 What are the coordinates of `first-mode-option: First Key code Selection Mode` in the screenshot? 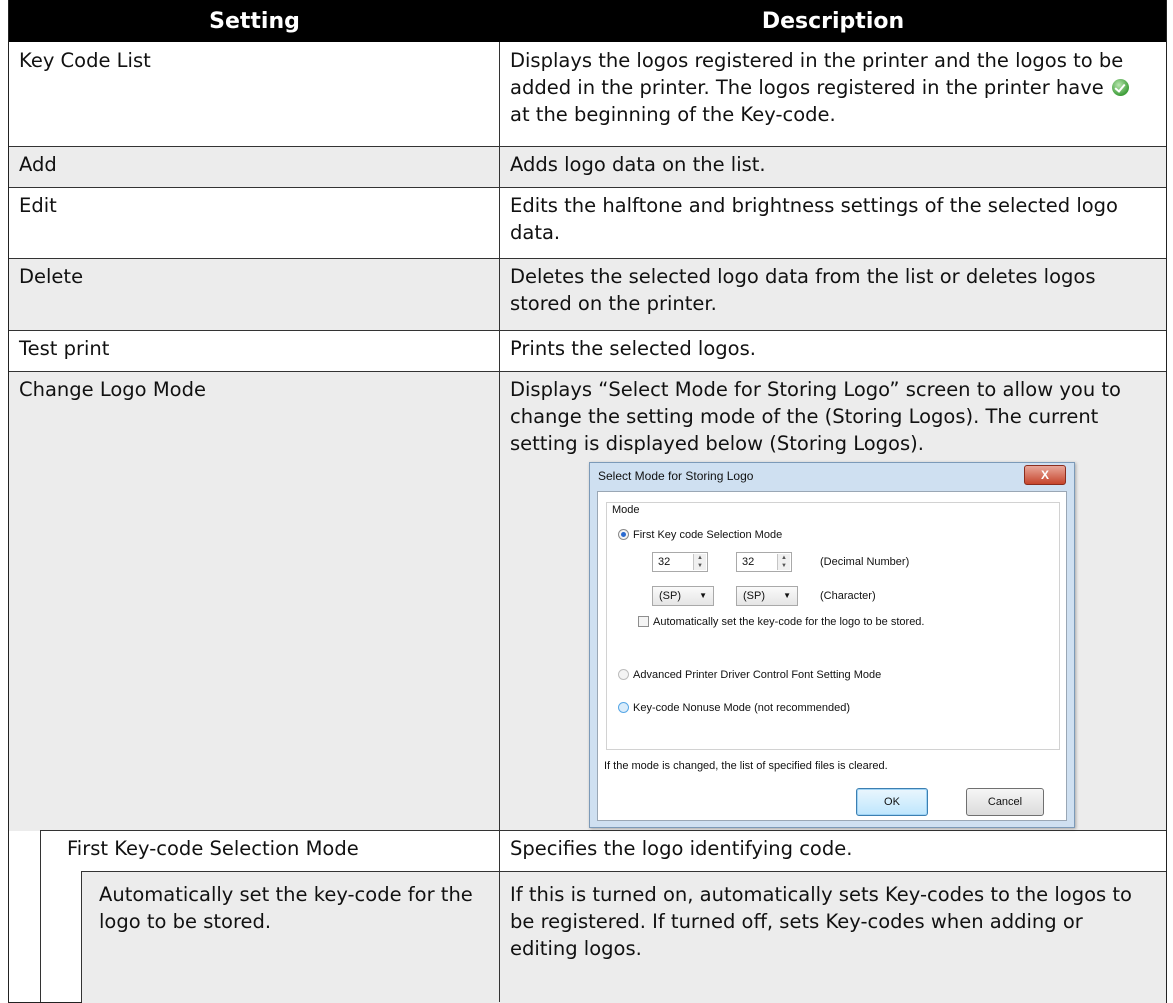 It's located at (700, 535).